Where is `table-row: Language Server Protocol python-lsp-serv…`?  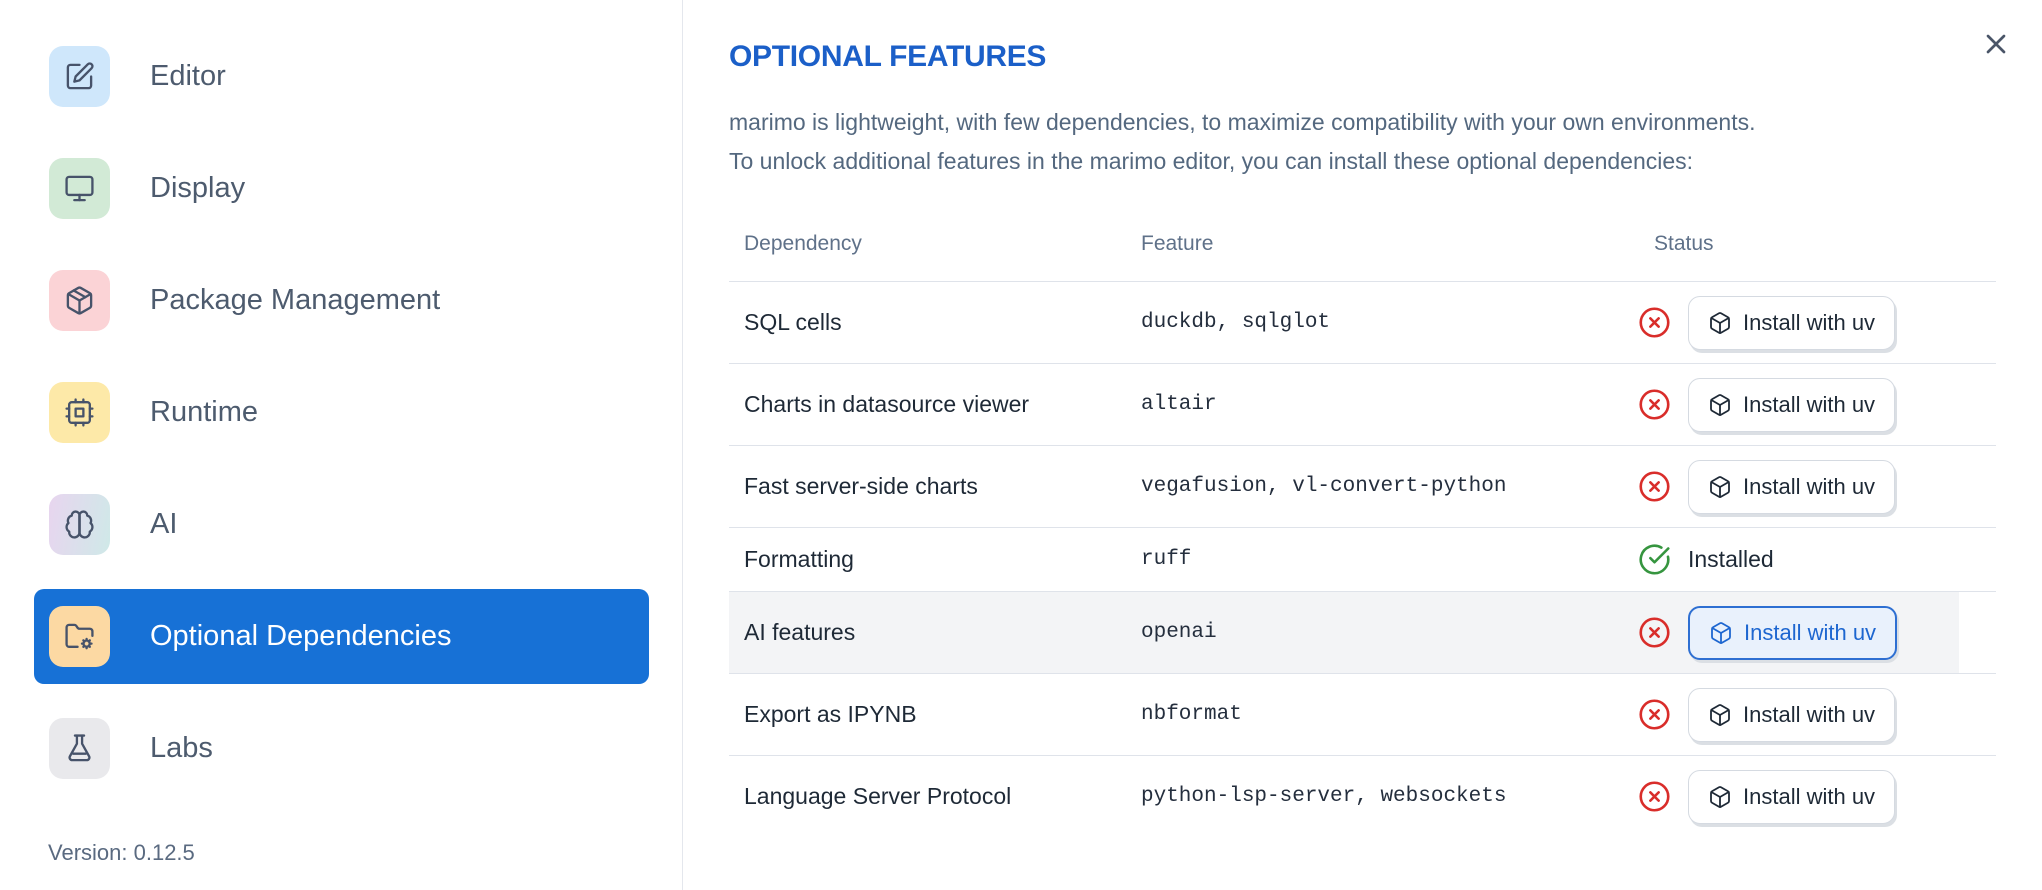
table-row: Language Server Protocol python-lsp-serv… is located at coordinates (1362, 796).